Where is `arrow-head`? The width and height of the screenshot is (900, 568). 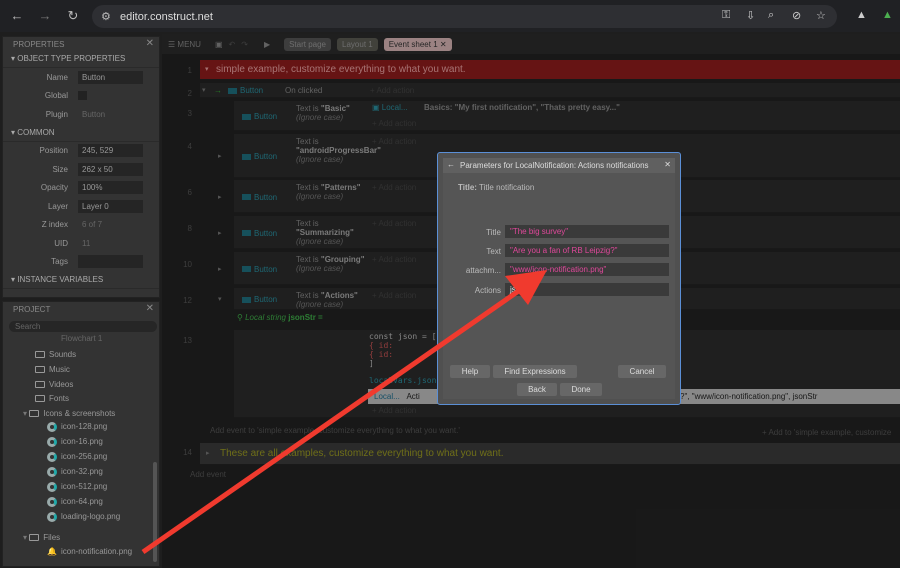
arrow-head is located at coordinates (526, 287).